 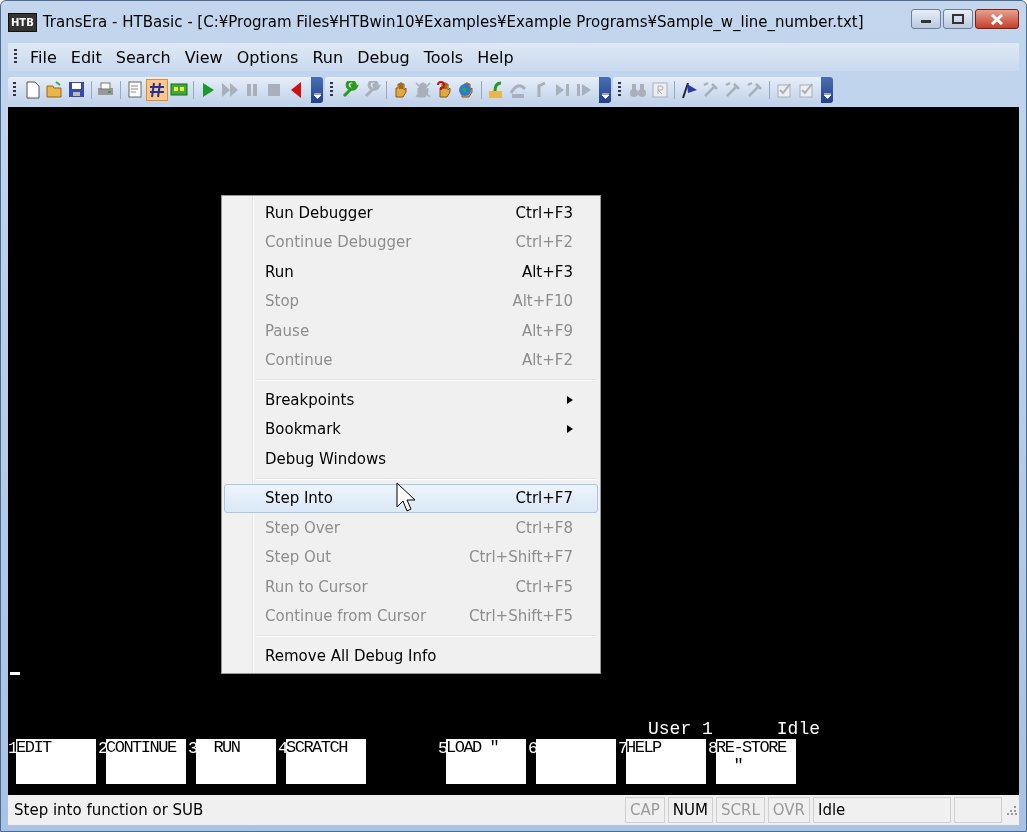 I want to click on menu-item: Debug, so click(x=383, y=57).